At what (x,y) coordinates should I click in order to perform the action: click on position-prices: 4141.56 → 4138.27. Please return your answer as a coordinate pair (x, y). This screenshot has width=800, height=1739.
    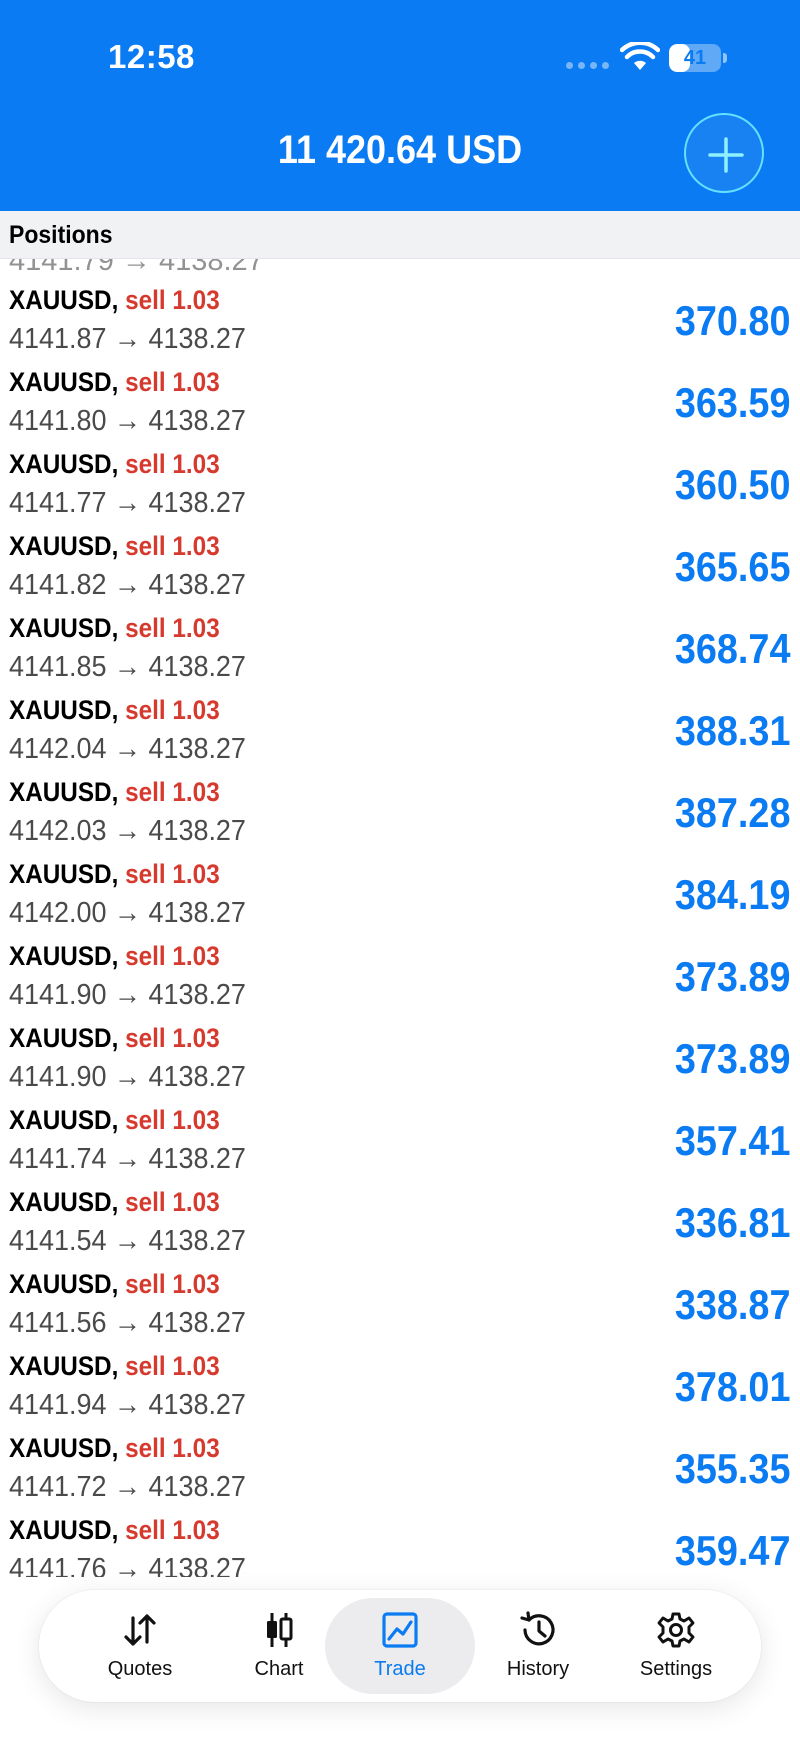
    Looking at the image, I should click on (127, 1323).